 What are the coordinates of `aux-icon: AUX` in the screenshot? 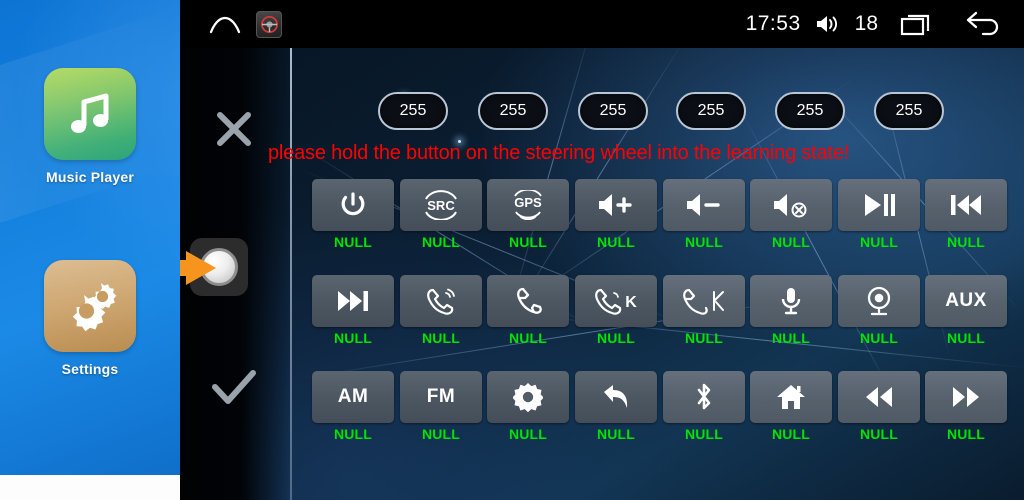 It's located at (966, 301).